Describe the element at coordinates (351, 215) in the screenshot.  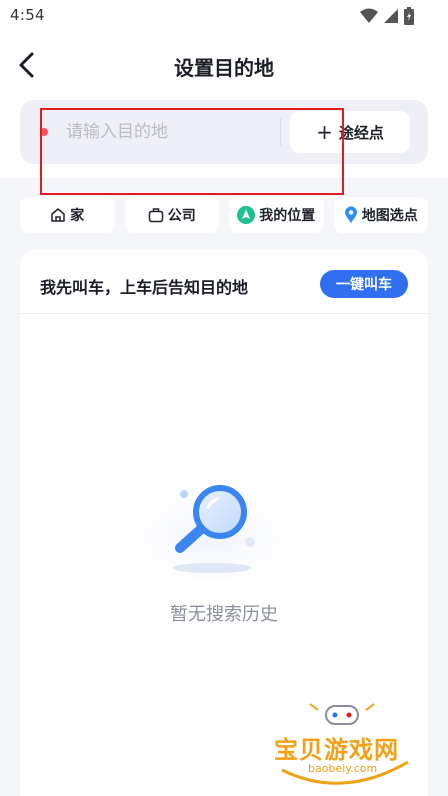
I see `map-pin-icon` at that location.